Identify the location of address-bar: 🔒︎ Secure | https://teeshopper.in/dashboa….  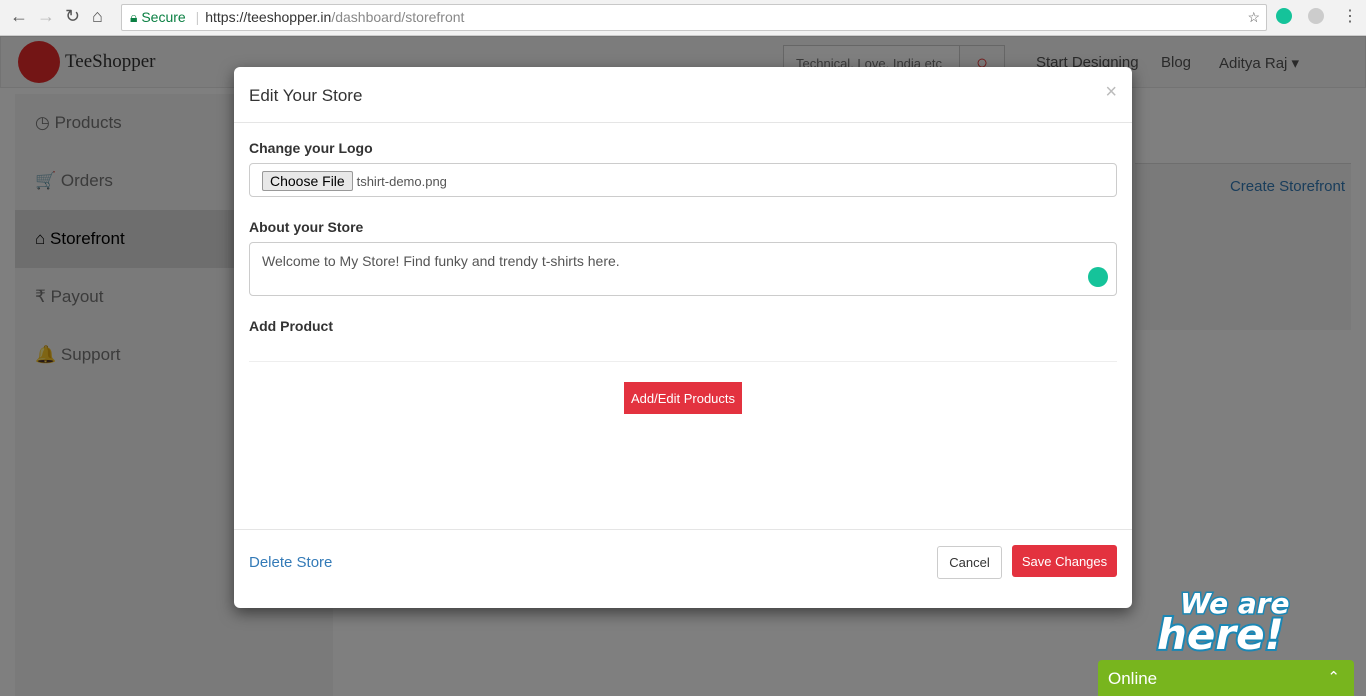
(694, 17).